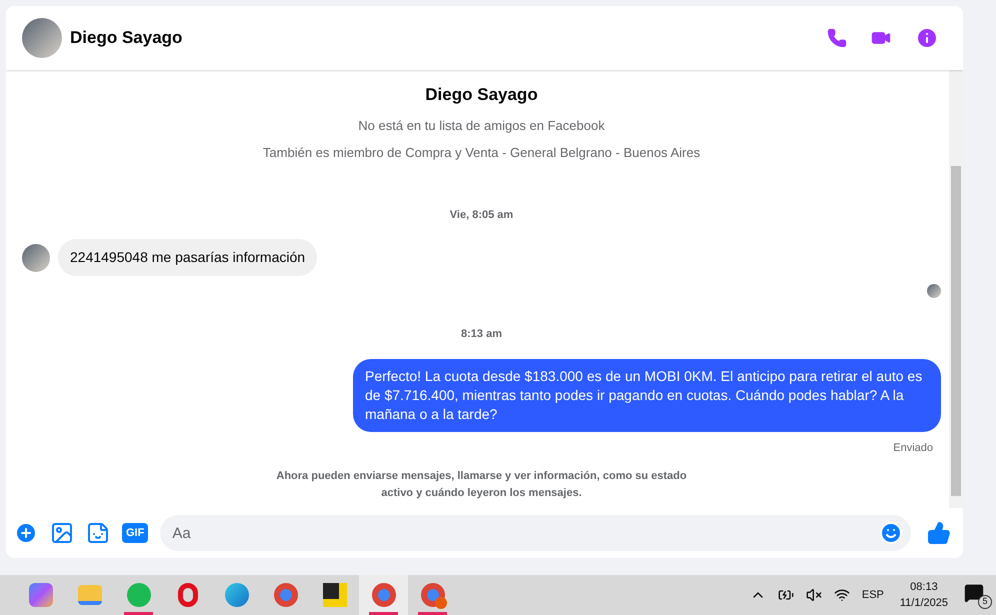 Image resolution: width=996 pixels, height=615 pixels. Describe the element at coordinates (98, 533) in the screenshot. I see `sticker-icon` at that location.